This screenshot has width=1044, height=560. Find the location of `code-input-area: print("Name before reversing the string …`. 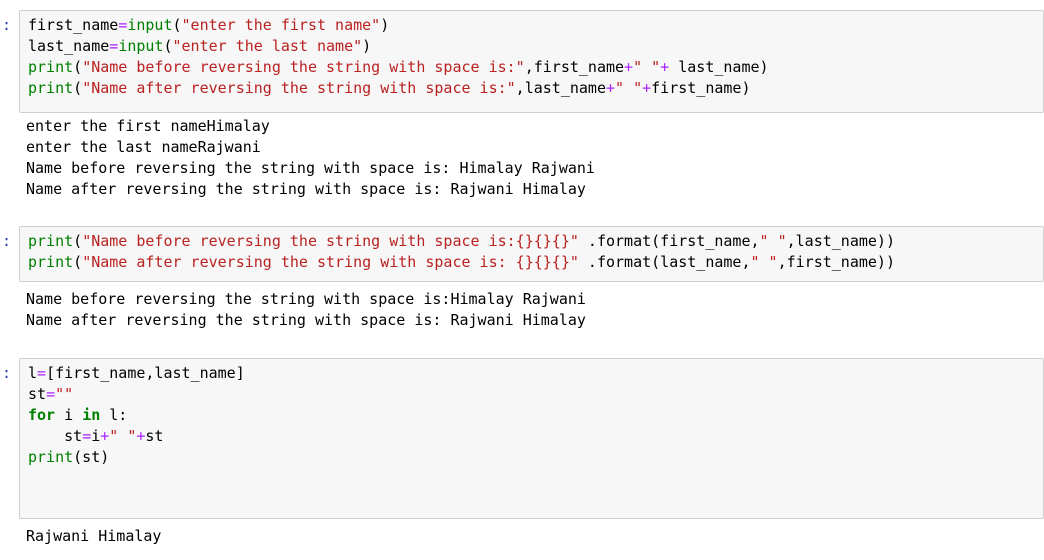

code-input-area: print("Name before reversing the string … is located at coordinates (531, 254).